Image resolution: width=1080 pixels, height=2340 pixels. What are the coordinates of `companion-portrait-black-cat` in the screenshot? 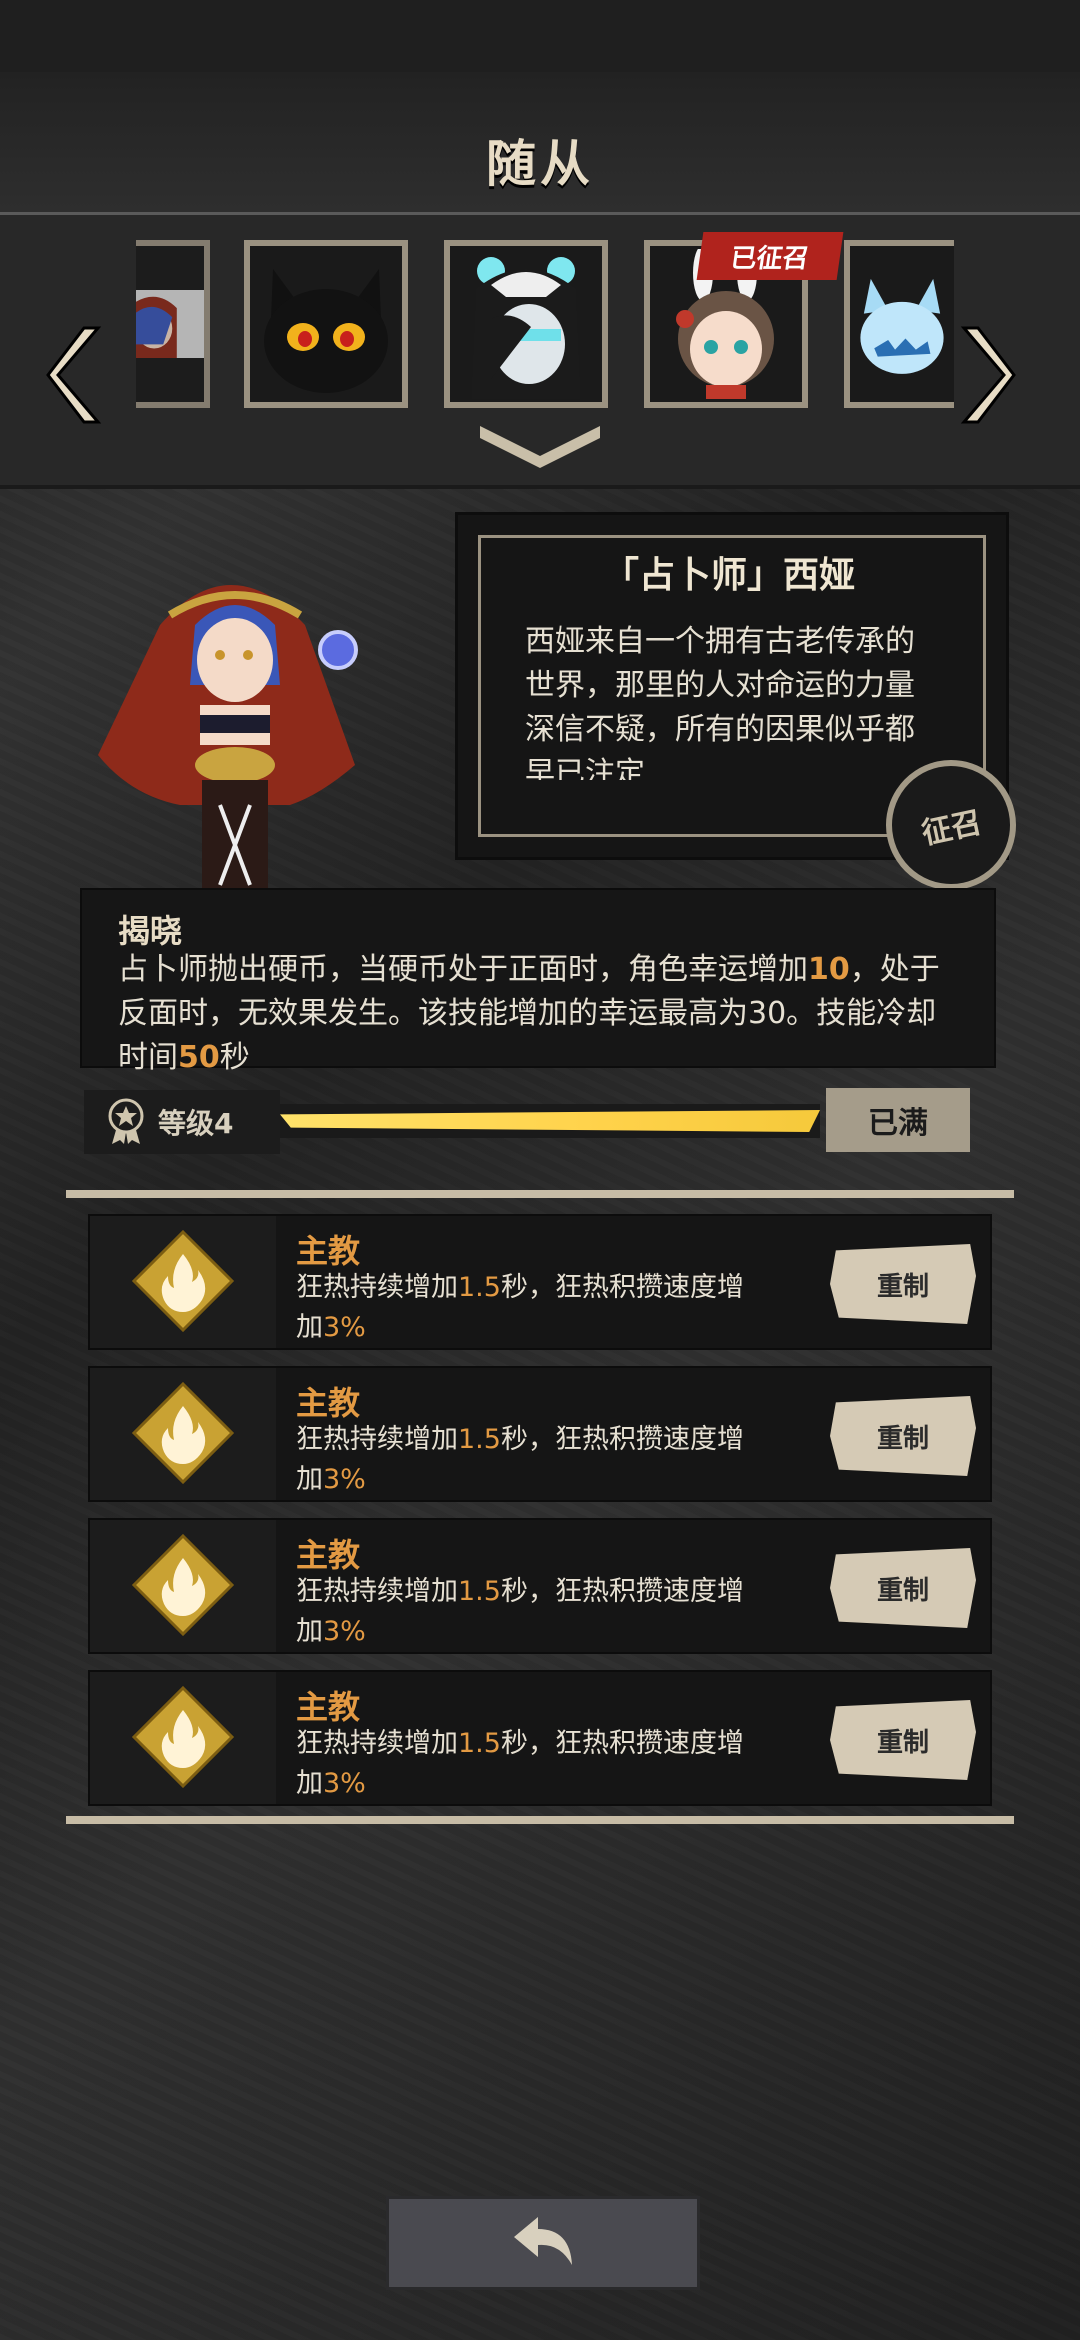 It's located at (326, 324).